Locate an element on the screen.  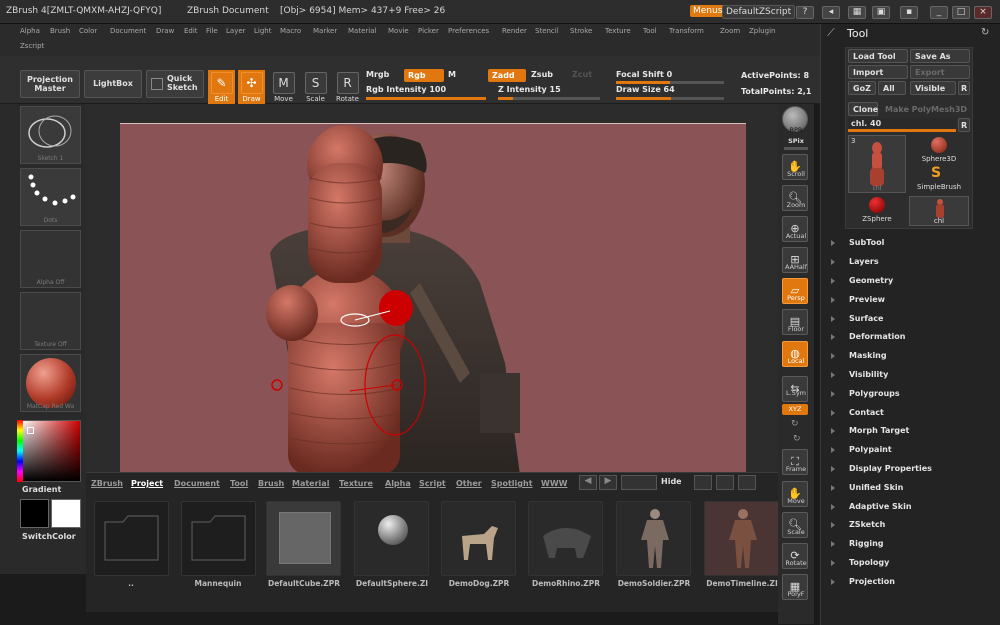
demosoldier-item is located at coordinates (653, 538).